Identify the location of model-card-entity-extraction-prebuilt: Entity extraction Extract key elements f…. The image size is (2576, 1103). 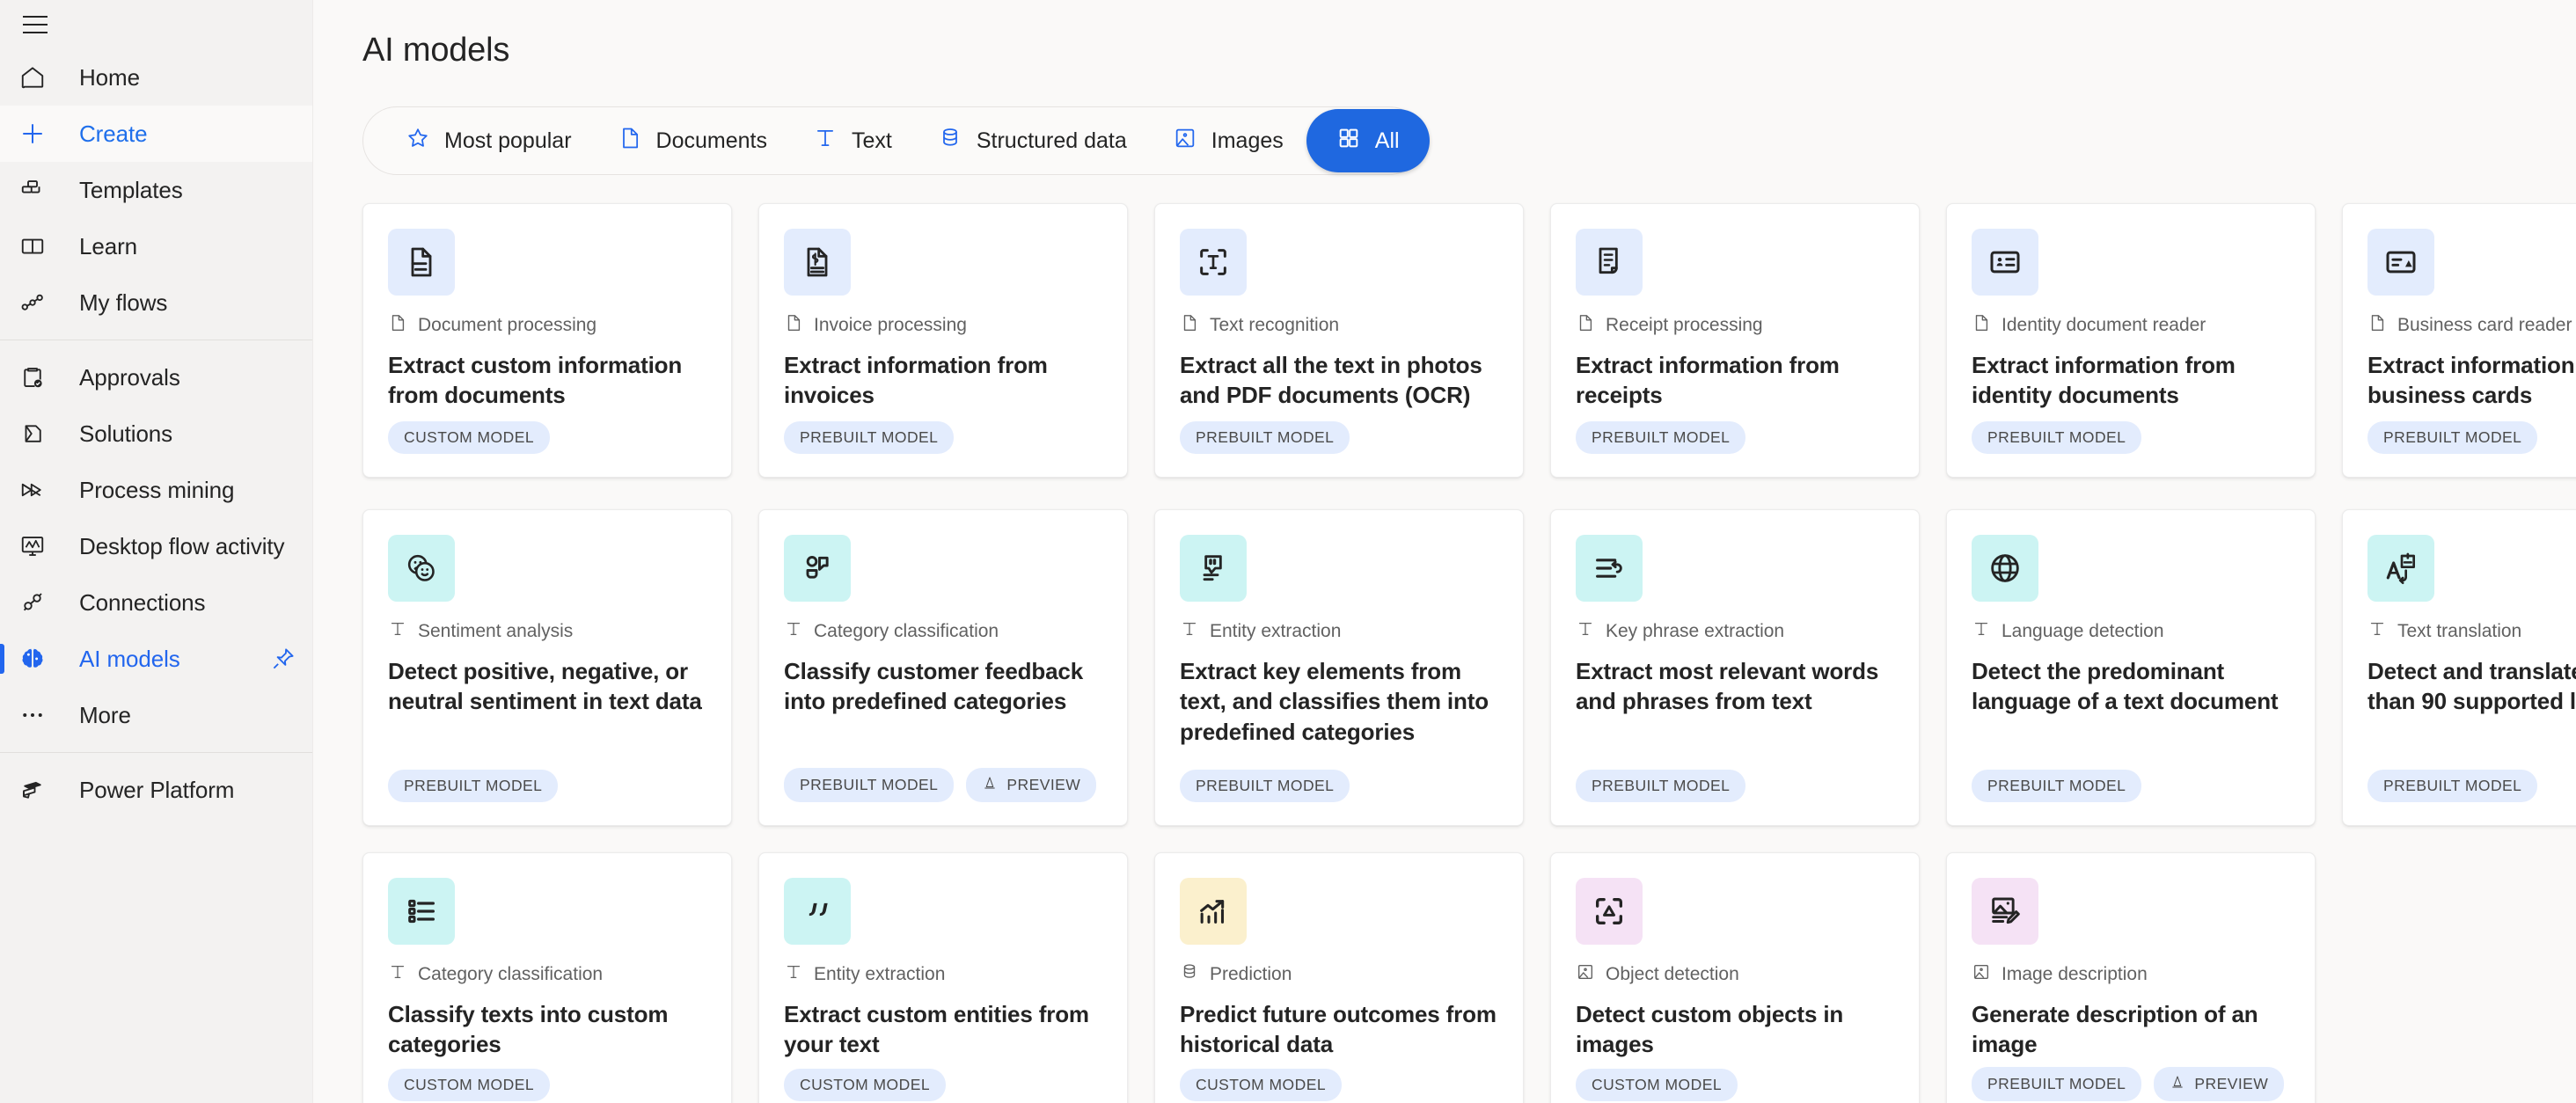
(1339, 667).